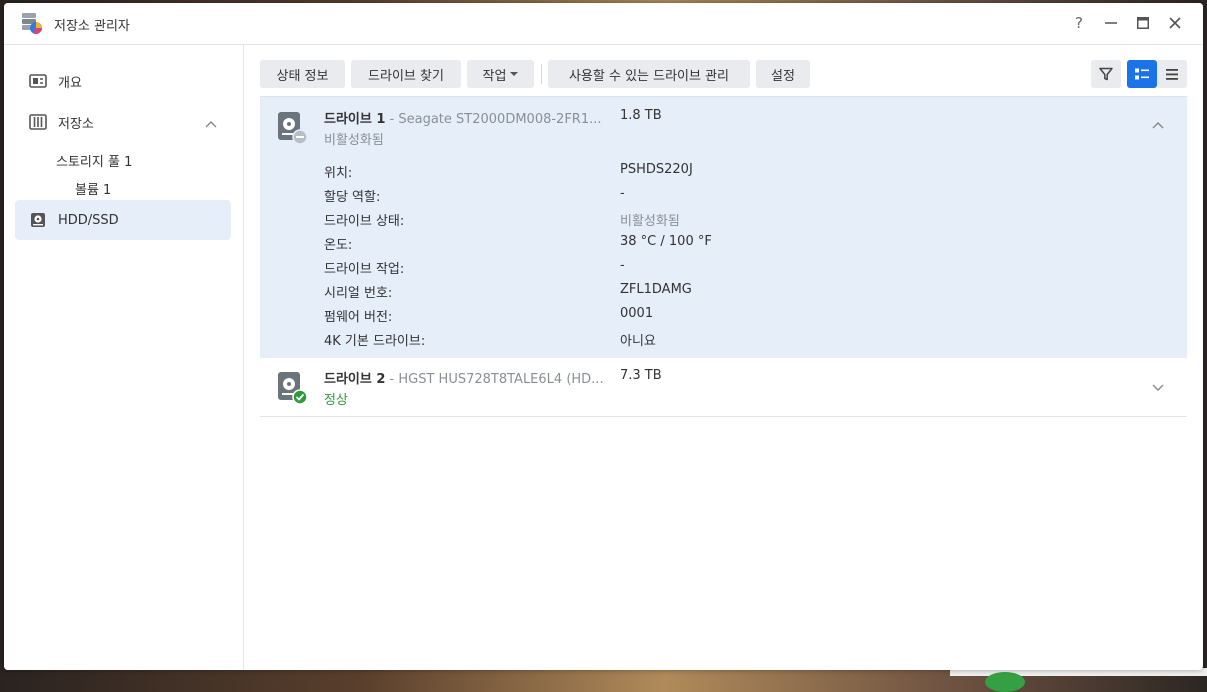  Describe the element at coordinates (293, 128) in the screenshot. I see `hdd-disabled-icon` at that location.